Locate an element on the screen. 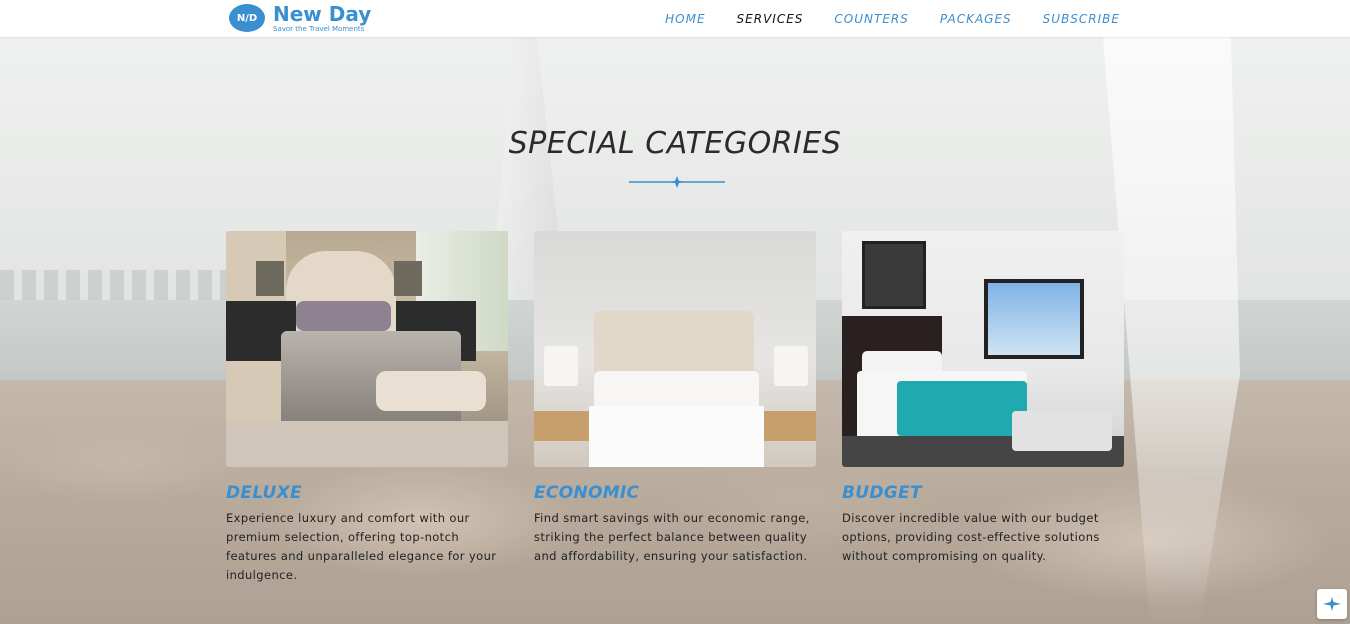 This screenshot has width=1350, height=624. bedroom-budget-photo is located at coordinates (983, 349).